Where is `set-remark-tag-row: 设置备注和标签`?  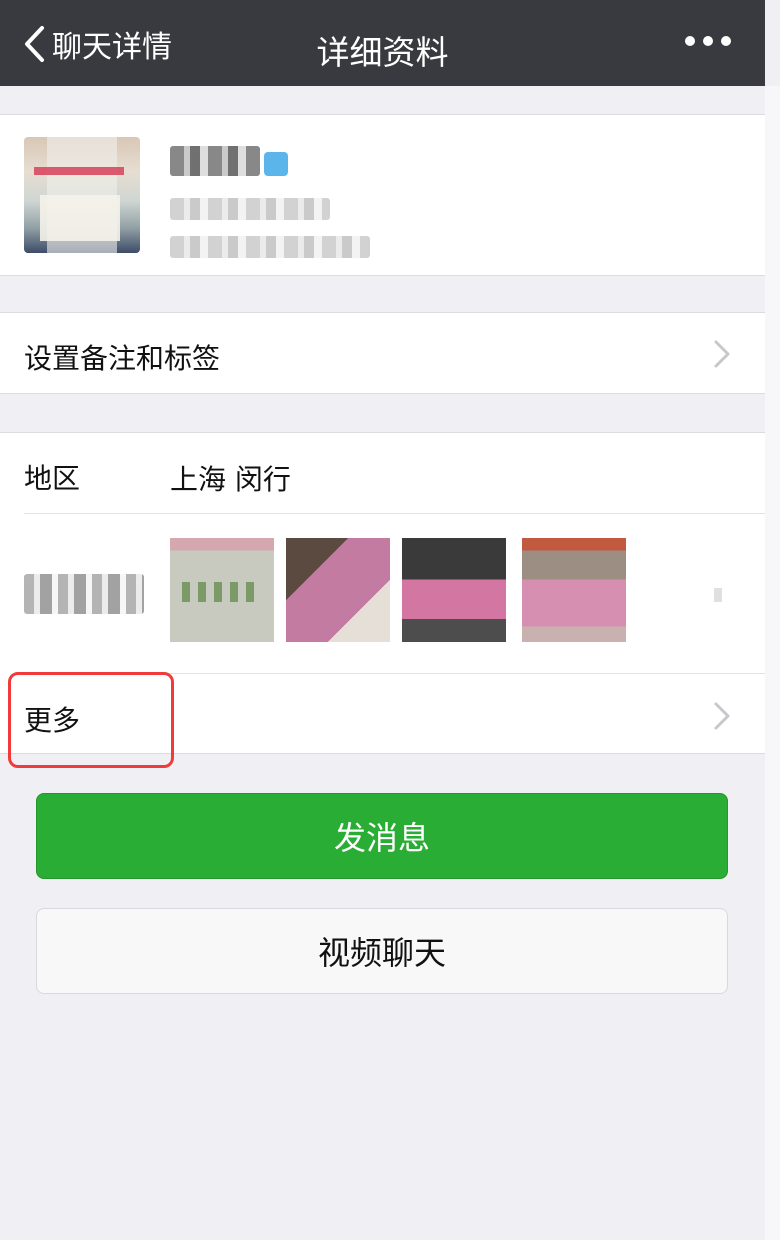
set-remark-tag-row: 设置备注和标签 is located at coordinates (382, 353).